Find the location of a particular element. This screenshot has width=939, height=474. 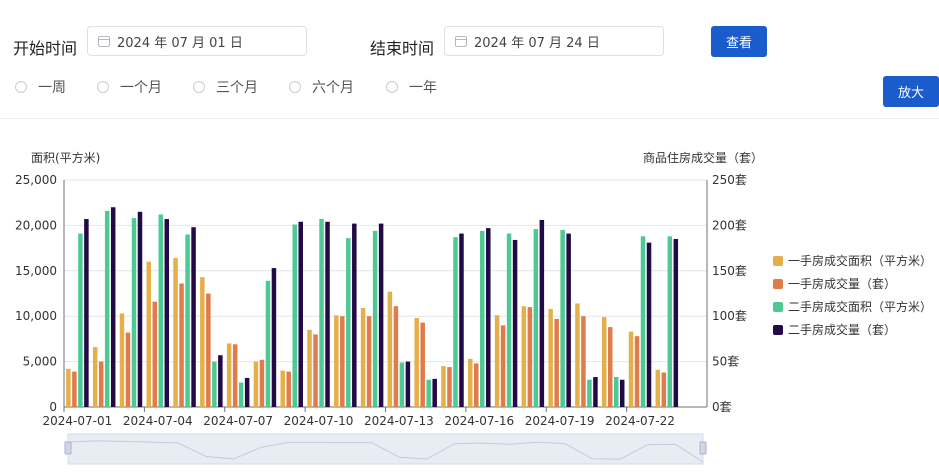

legend-label: 二手房成交面积（平方米） is located at coordinates (860, 306).